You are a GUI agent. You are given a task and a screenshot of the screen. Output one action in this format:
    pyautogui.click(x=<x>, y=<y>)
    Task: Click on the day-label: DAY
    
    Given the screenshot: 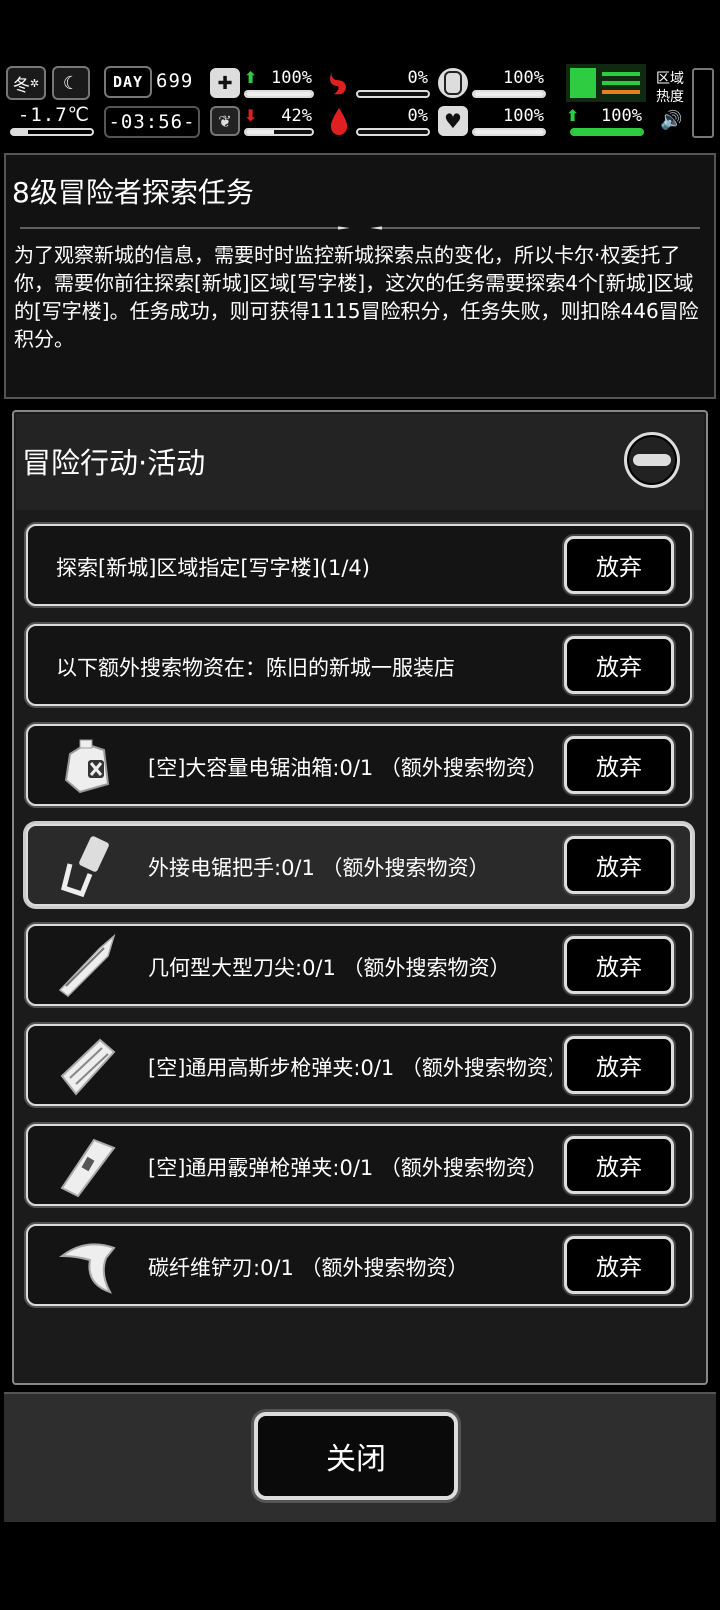 What is the action you would take?
    pyautogui.click(x=128, y=82)
    